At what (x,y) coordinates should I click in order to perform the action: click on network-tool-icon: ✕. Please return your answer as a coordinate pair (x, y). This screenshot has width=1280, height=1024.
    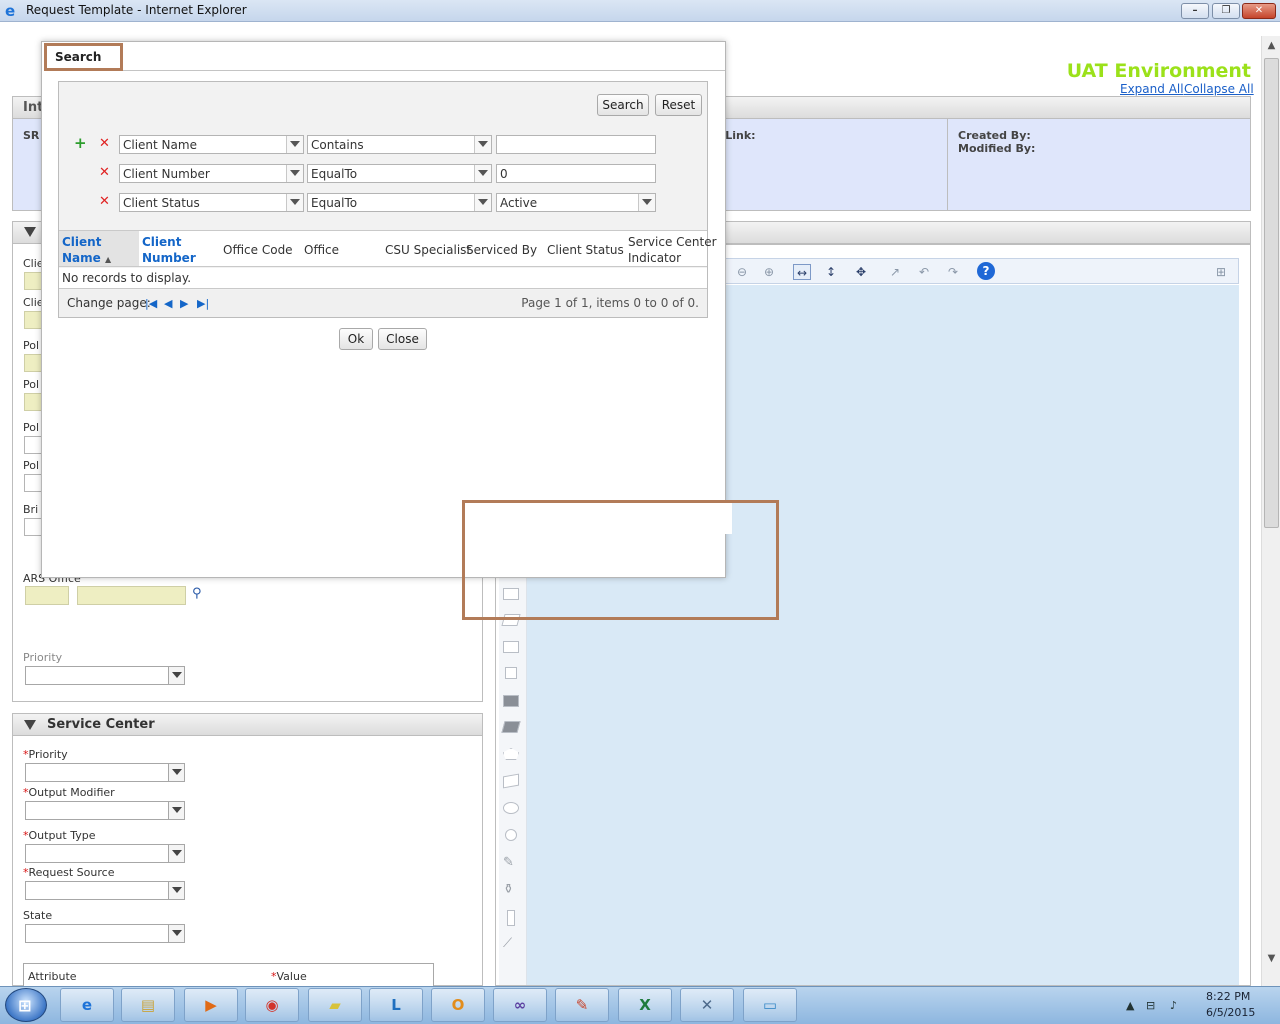
    Looking at the image, I should click on (707, 1005).